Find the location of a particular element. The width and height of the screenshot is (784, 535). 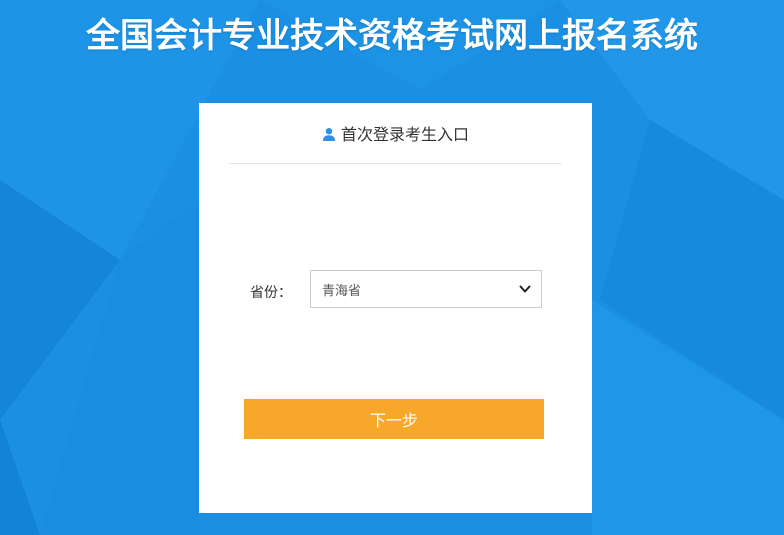

card-heading: 首次登录考生入口 is located at coordinates (404, 134).